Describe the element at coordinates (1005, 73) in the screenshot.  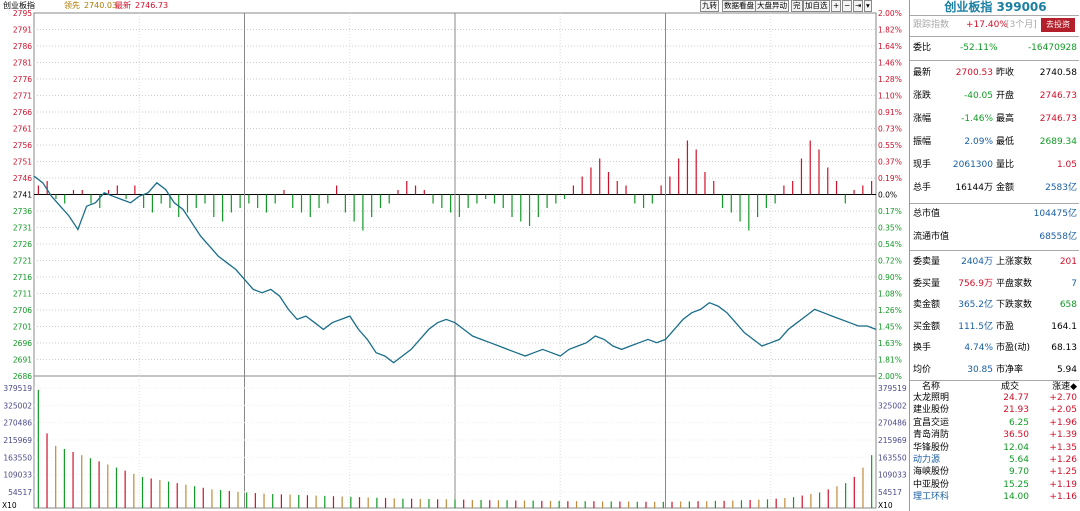
I see `stat-label: 昨收` at that location.